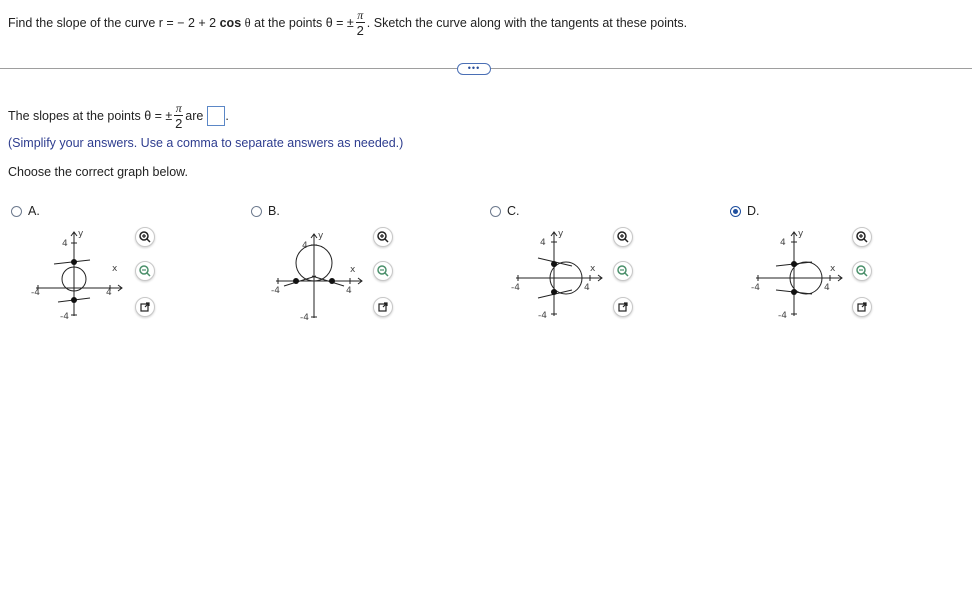  I want to click on option-a-label: A., so click(34, 211).